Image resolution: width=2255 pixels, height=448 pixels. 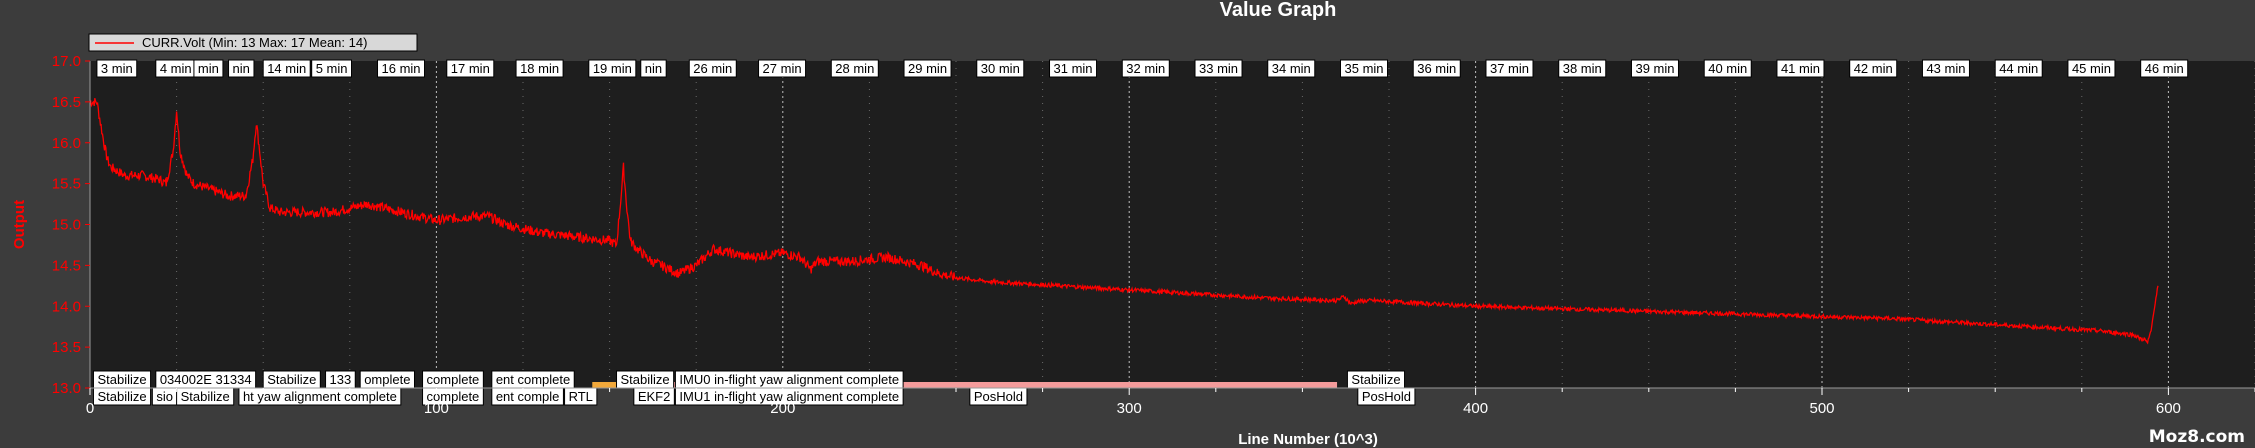 I want to click on x-tick-label: 500, so click(x=1821, y=408).